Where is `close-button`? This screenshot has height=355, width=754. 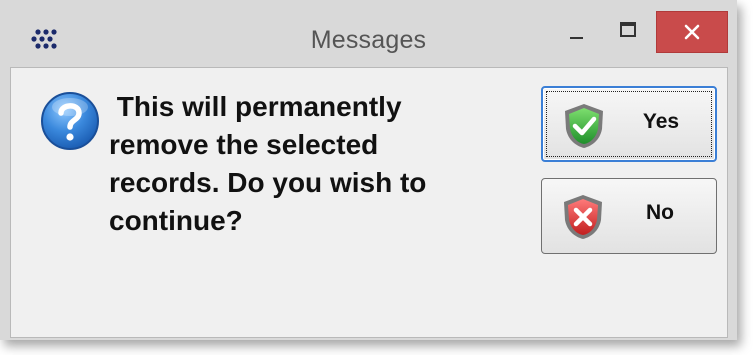 close-button is located at coordinates (692, 32).